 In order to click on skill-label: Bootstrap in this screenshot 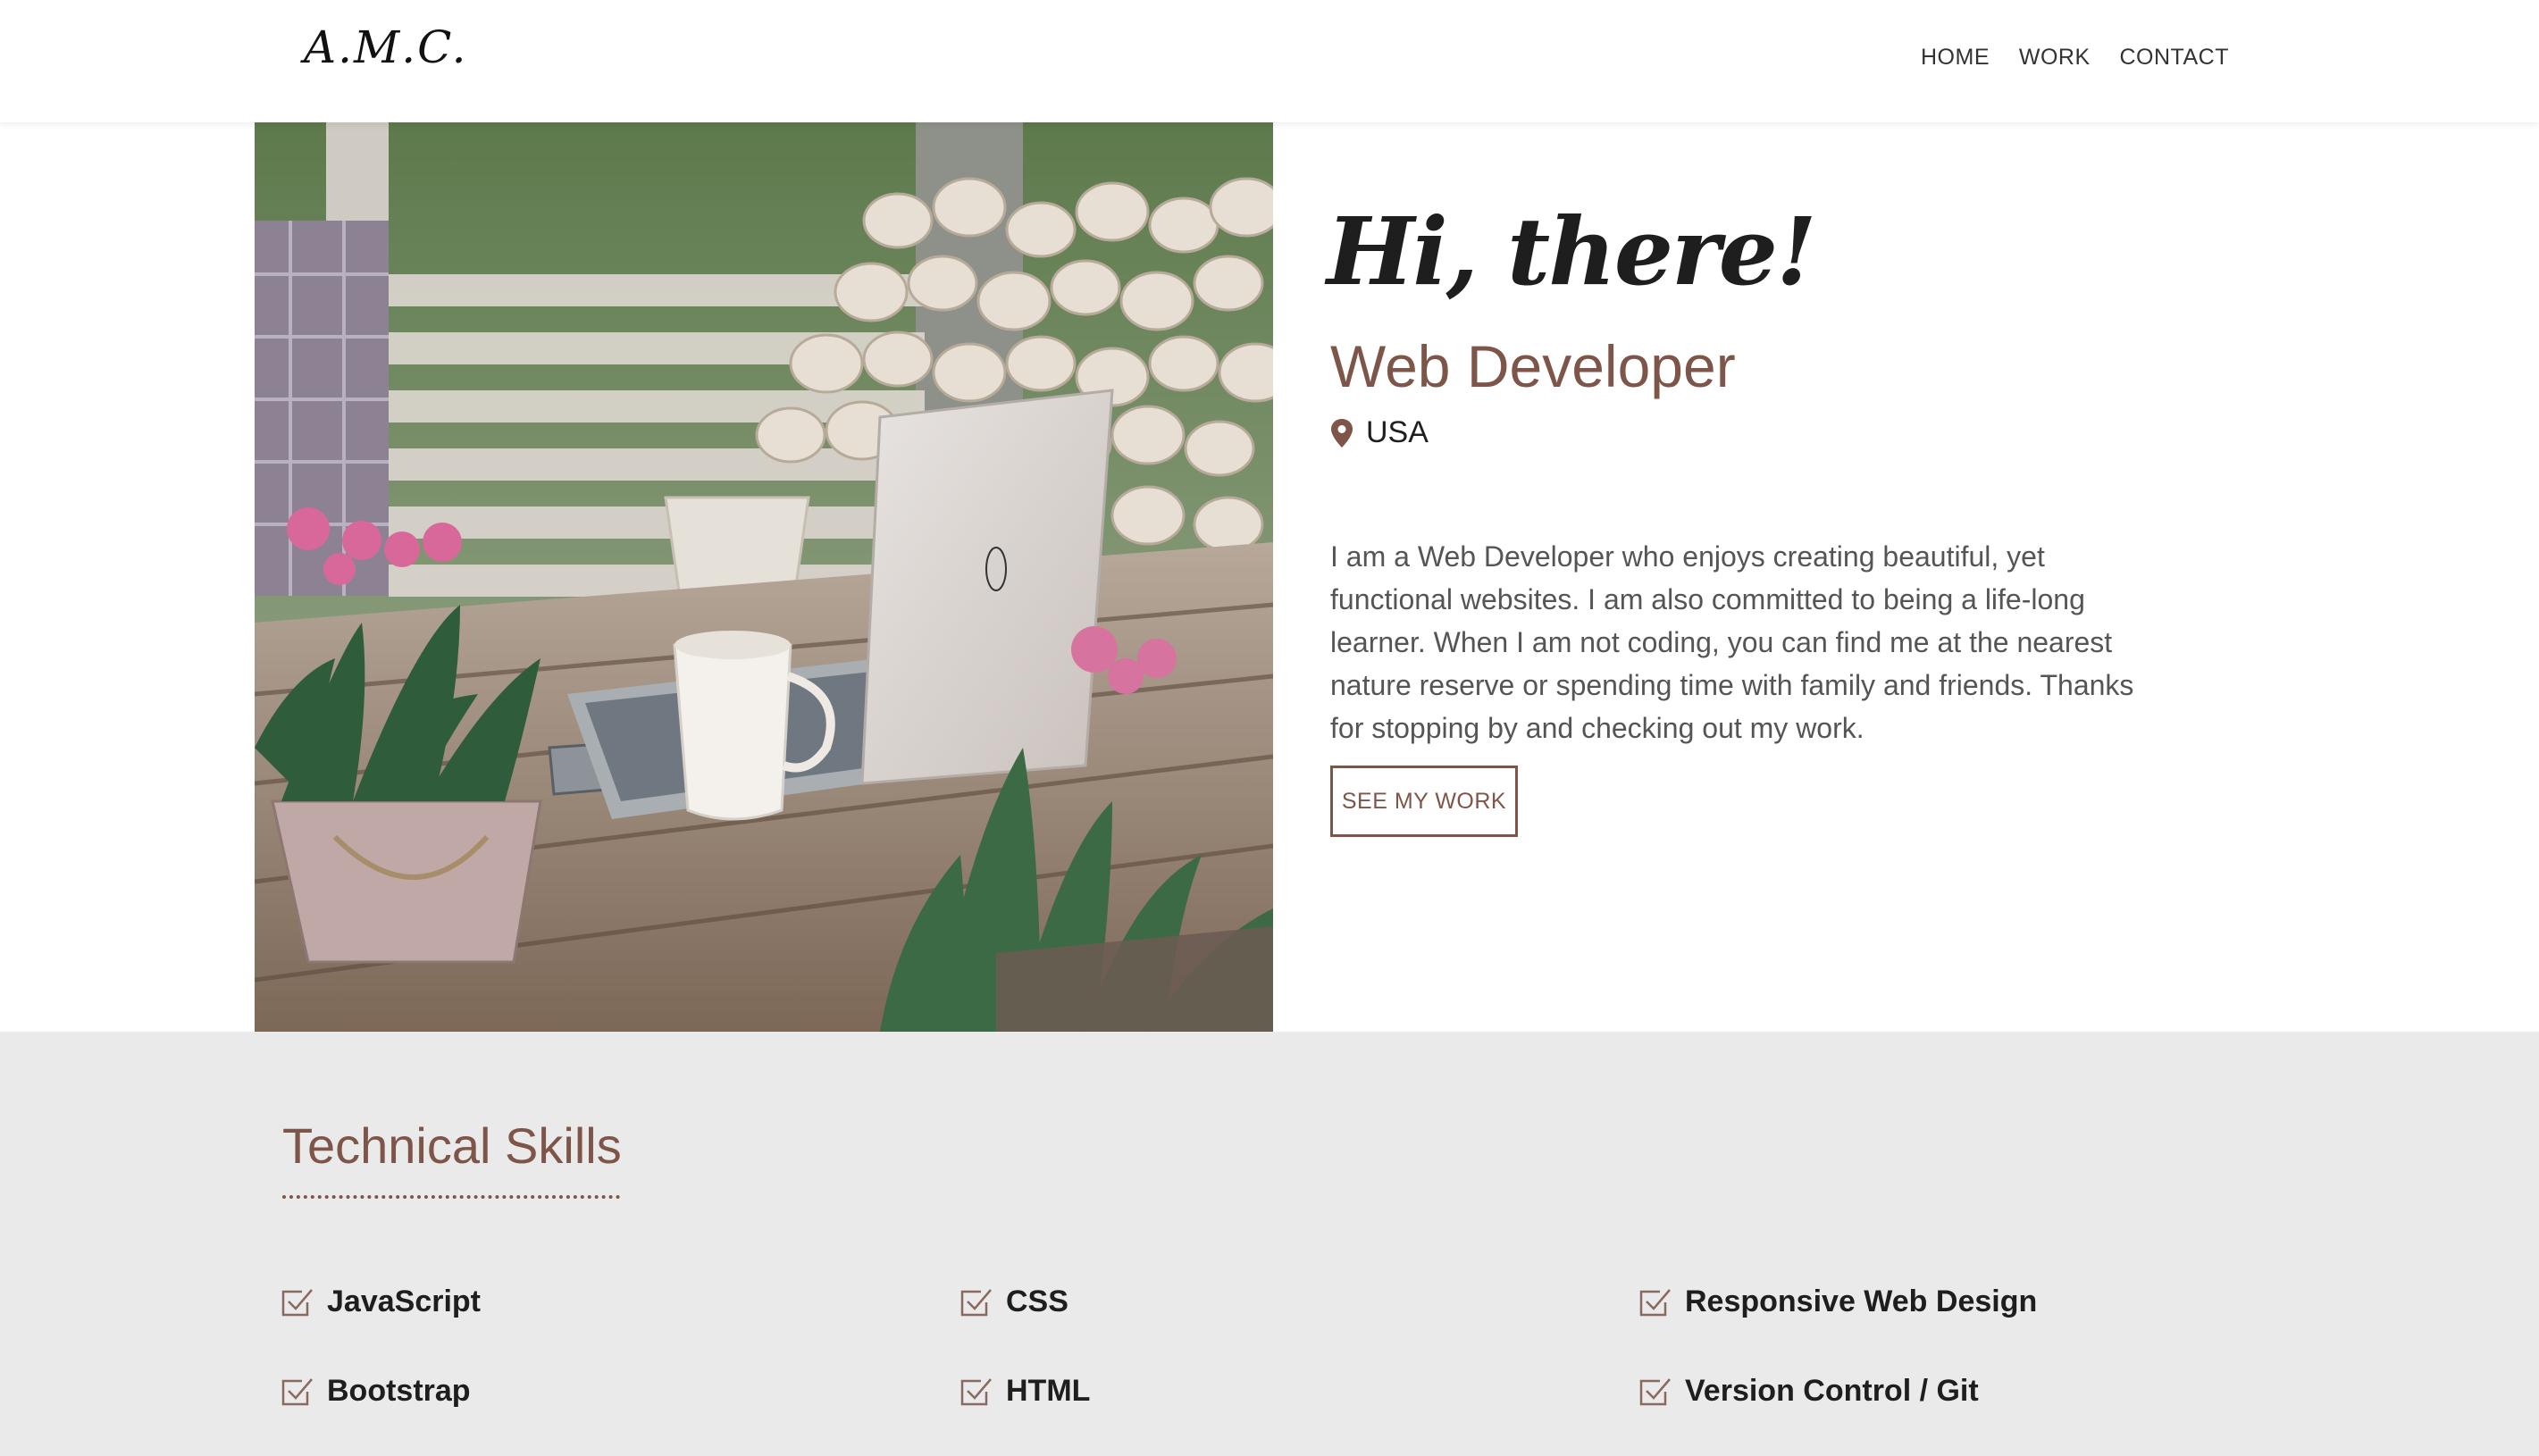, I will do `click(399, 1391)`.